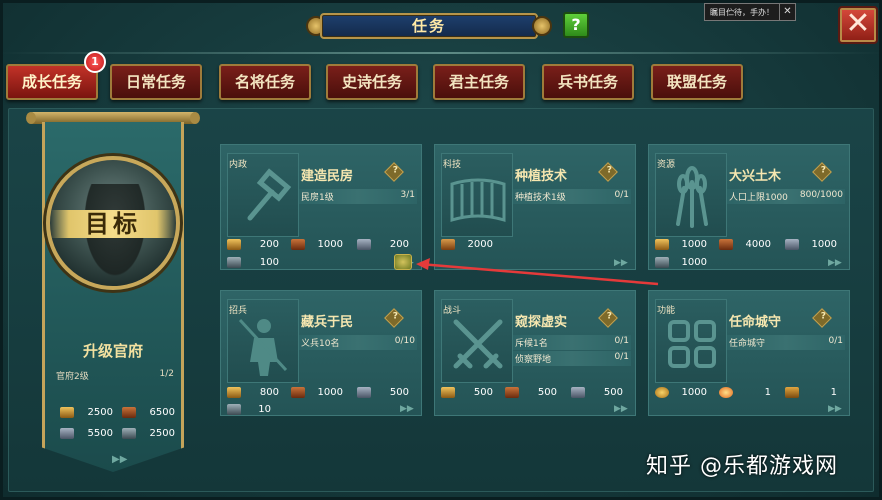  Describe the element at coordinates (156, 82) in the screenshot. I see `tab-daily: 日常任务` at that location.